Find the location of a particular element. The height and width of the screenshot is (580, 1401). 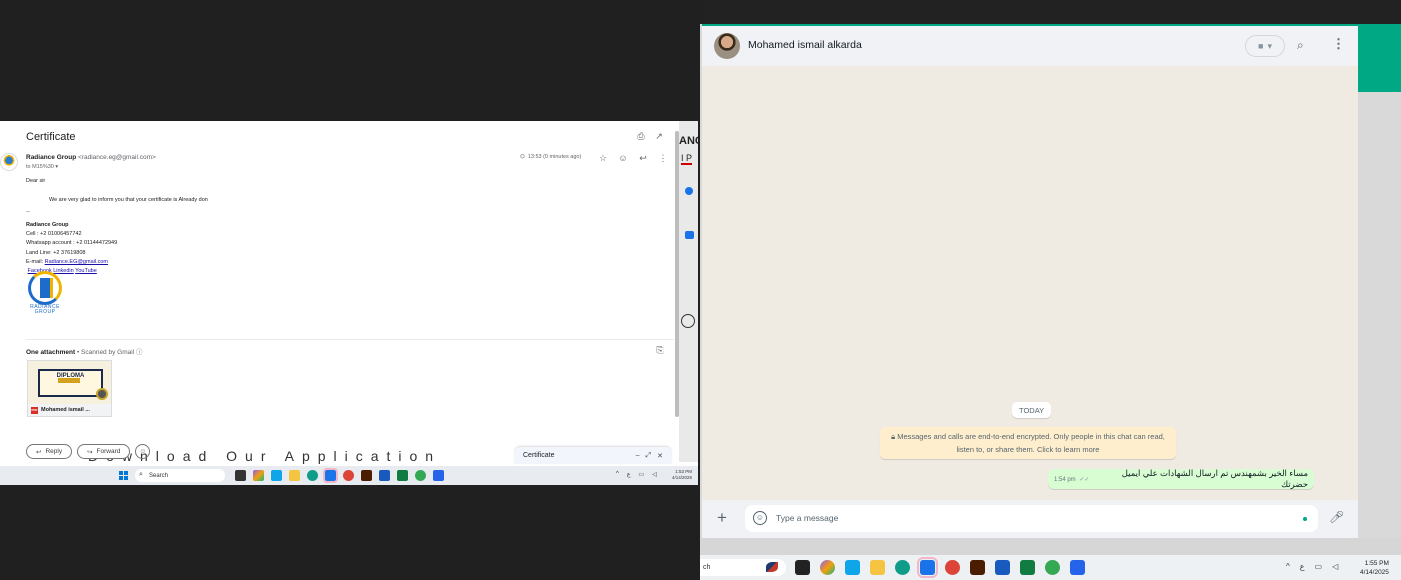

message-input: Type a message is located at coordinates (807, 518).